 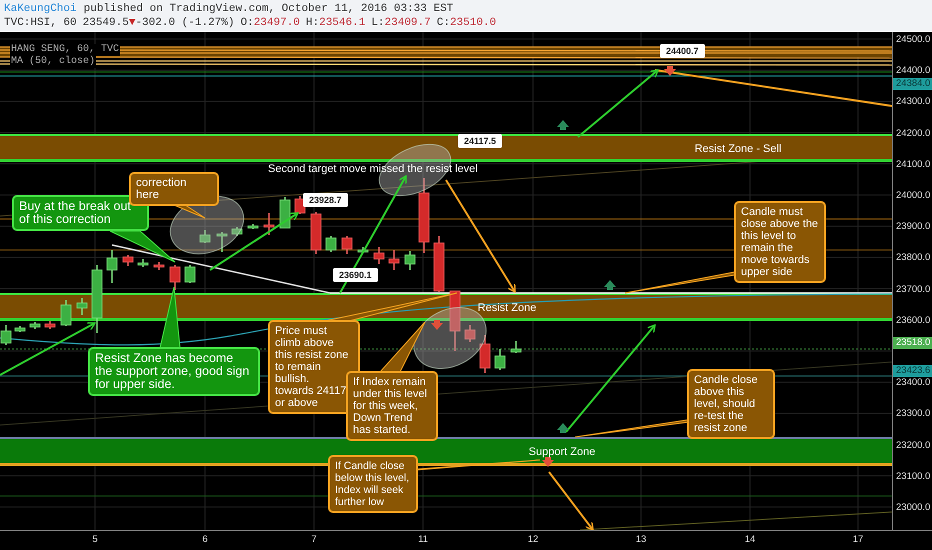 What do you see at coordinates (40, 9) in the screenshot?
I see `author-link: KaKeungChoi` at bounding box center [40, 9].